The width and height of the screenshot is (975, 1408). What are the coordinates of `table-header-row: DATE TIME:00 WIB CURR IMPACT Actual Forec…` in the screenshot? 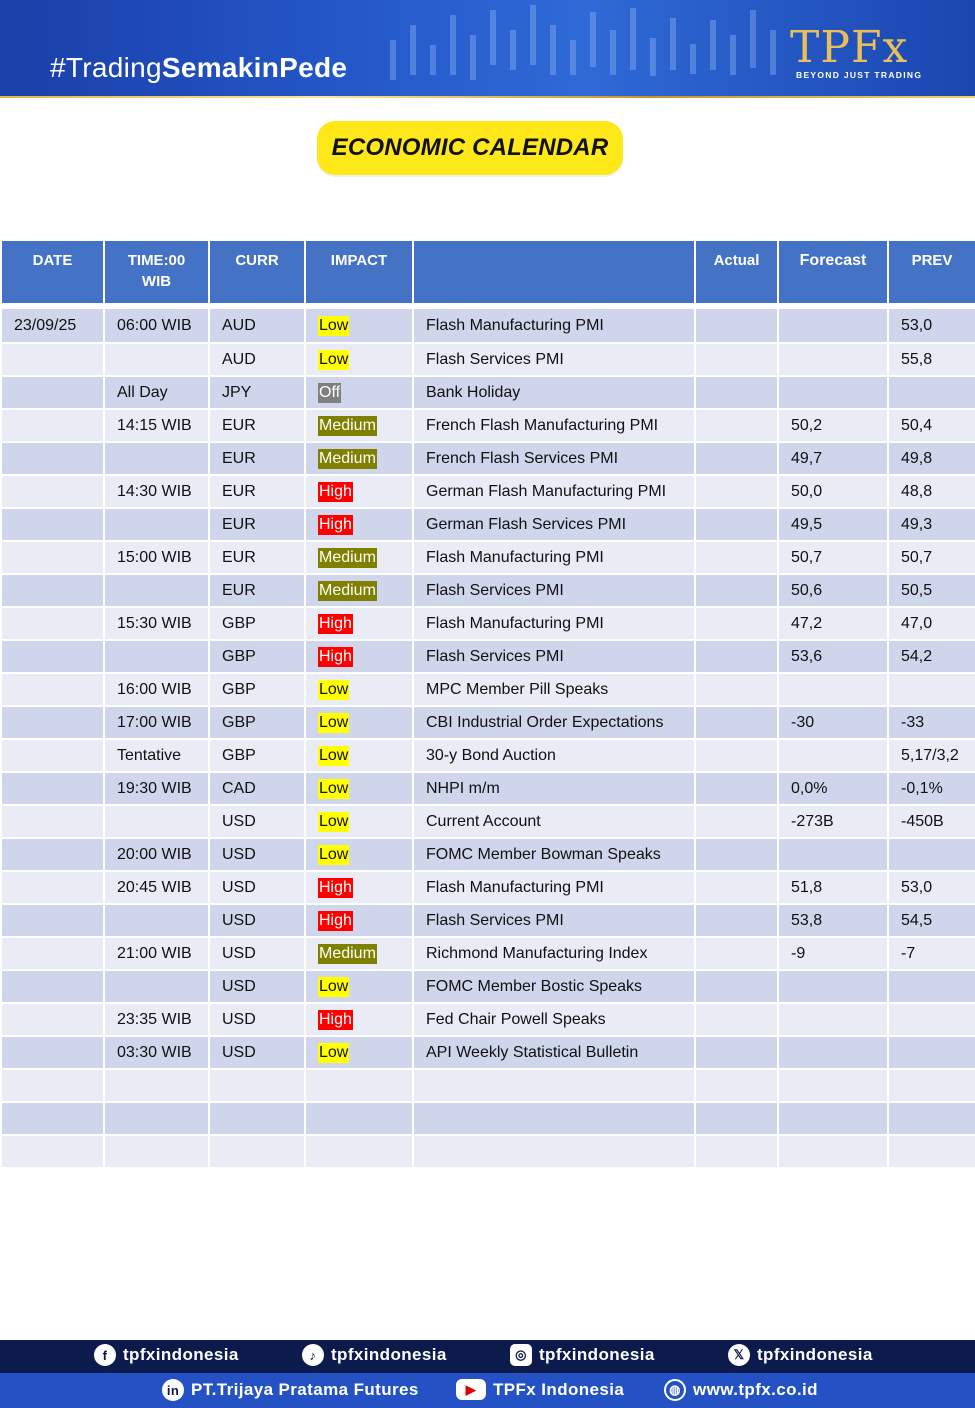 It's located at (487, 272).